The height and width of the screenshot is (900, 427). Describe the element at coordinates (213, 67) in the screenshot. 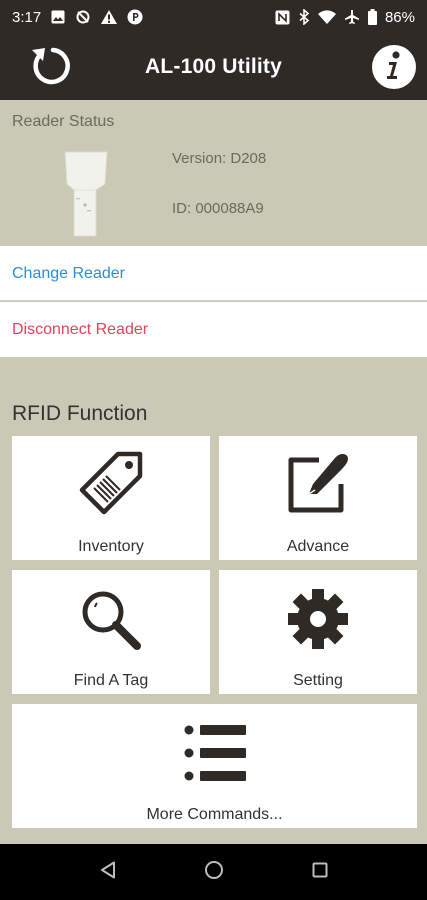

I see `app-bar: AL-100 Utility` at that location.